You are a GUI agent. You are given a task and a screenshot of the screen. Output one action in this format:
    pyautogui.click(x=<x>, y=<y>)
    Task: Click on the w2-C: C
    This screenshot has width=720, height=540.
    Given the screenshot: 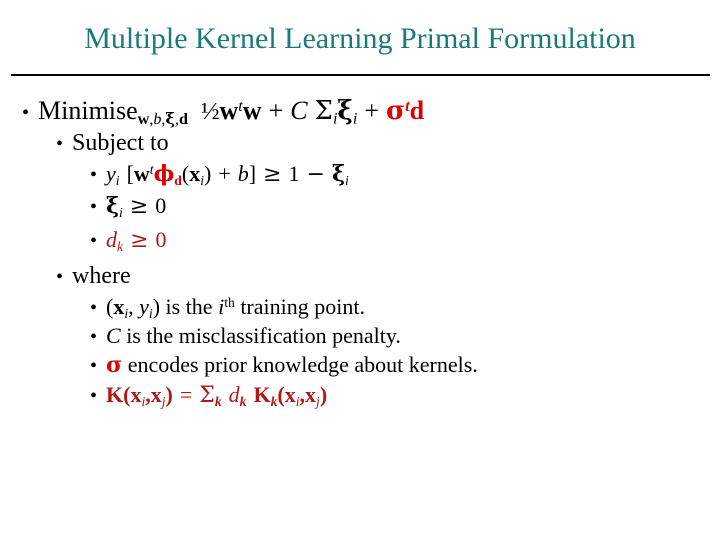 What is the action you would take?
    pyautogui.click(x=113, y=335)
    